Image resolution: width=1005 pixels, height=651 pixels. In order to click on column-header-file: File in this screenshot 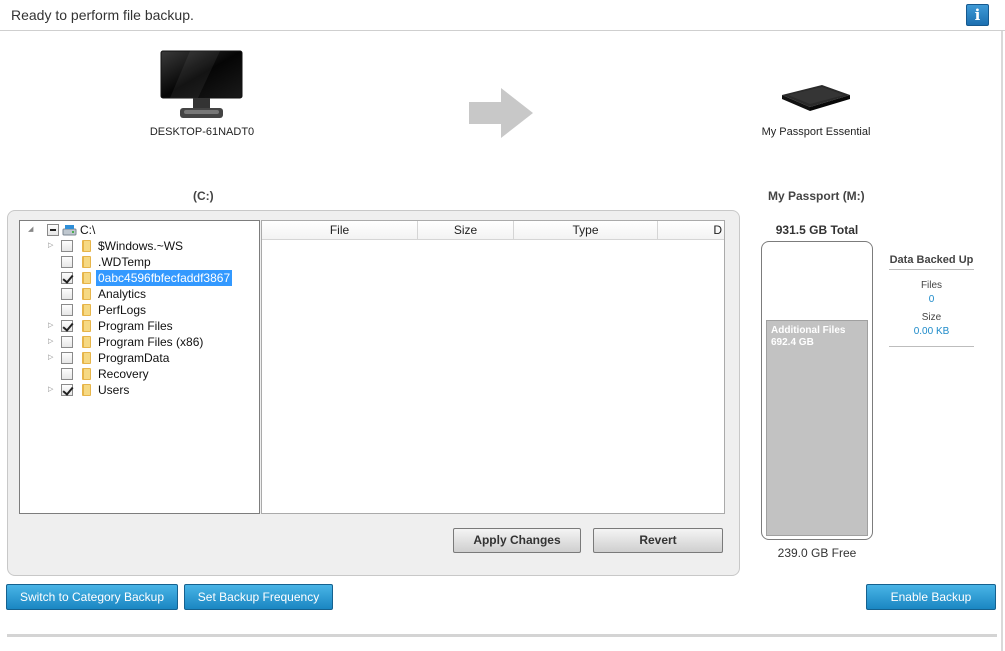, I will do `click(340, 230)`.